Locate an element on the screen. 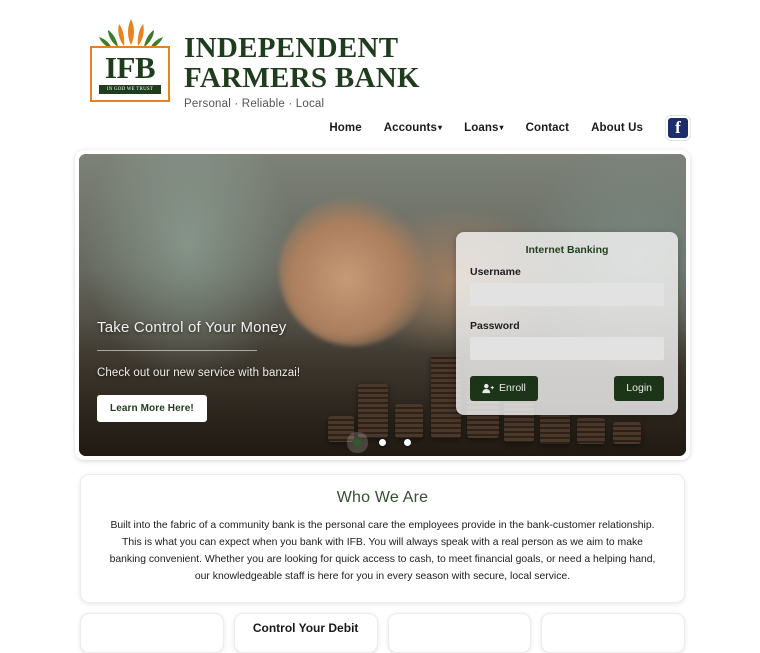 The width and height of the screenshot is (760, 653). facebook-icon: f is located at coordinates (678, 128).